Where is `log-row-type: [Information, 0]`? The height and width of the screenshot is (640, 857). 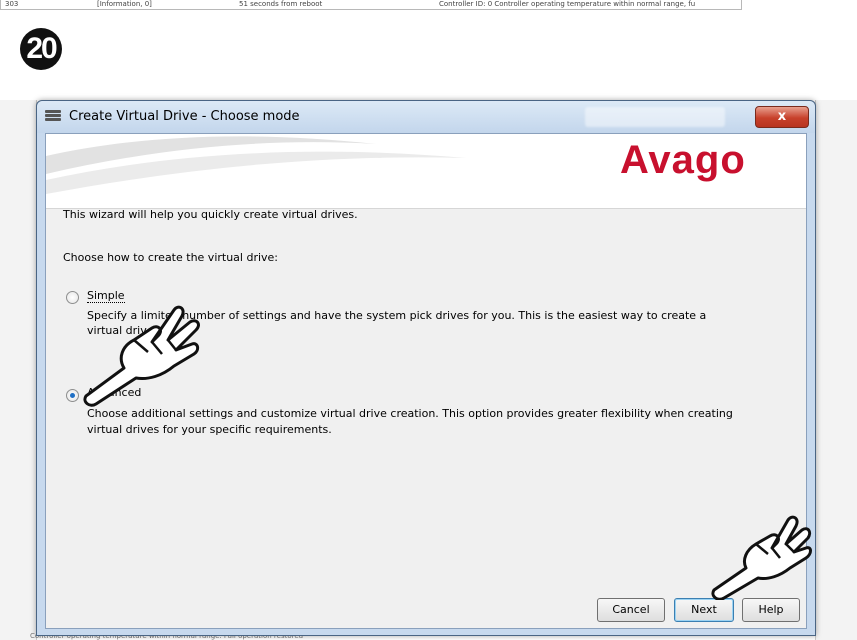
log-row-type: [Information, 0] is located at coordinates (124, 4).